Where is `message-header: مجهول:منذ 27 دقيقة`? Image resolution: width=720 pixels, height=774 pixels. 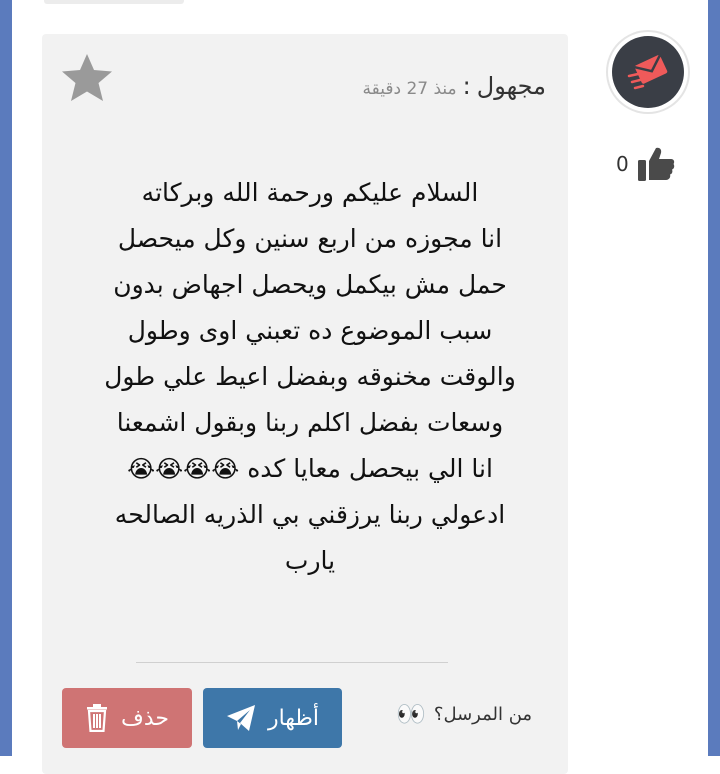
message-header: مجهول:منذ 27 دقيقة is located at coordinates (454, 86).